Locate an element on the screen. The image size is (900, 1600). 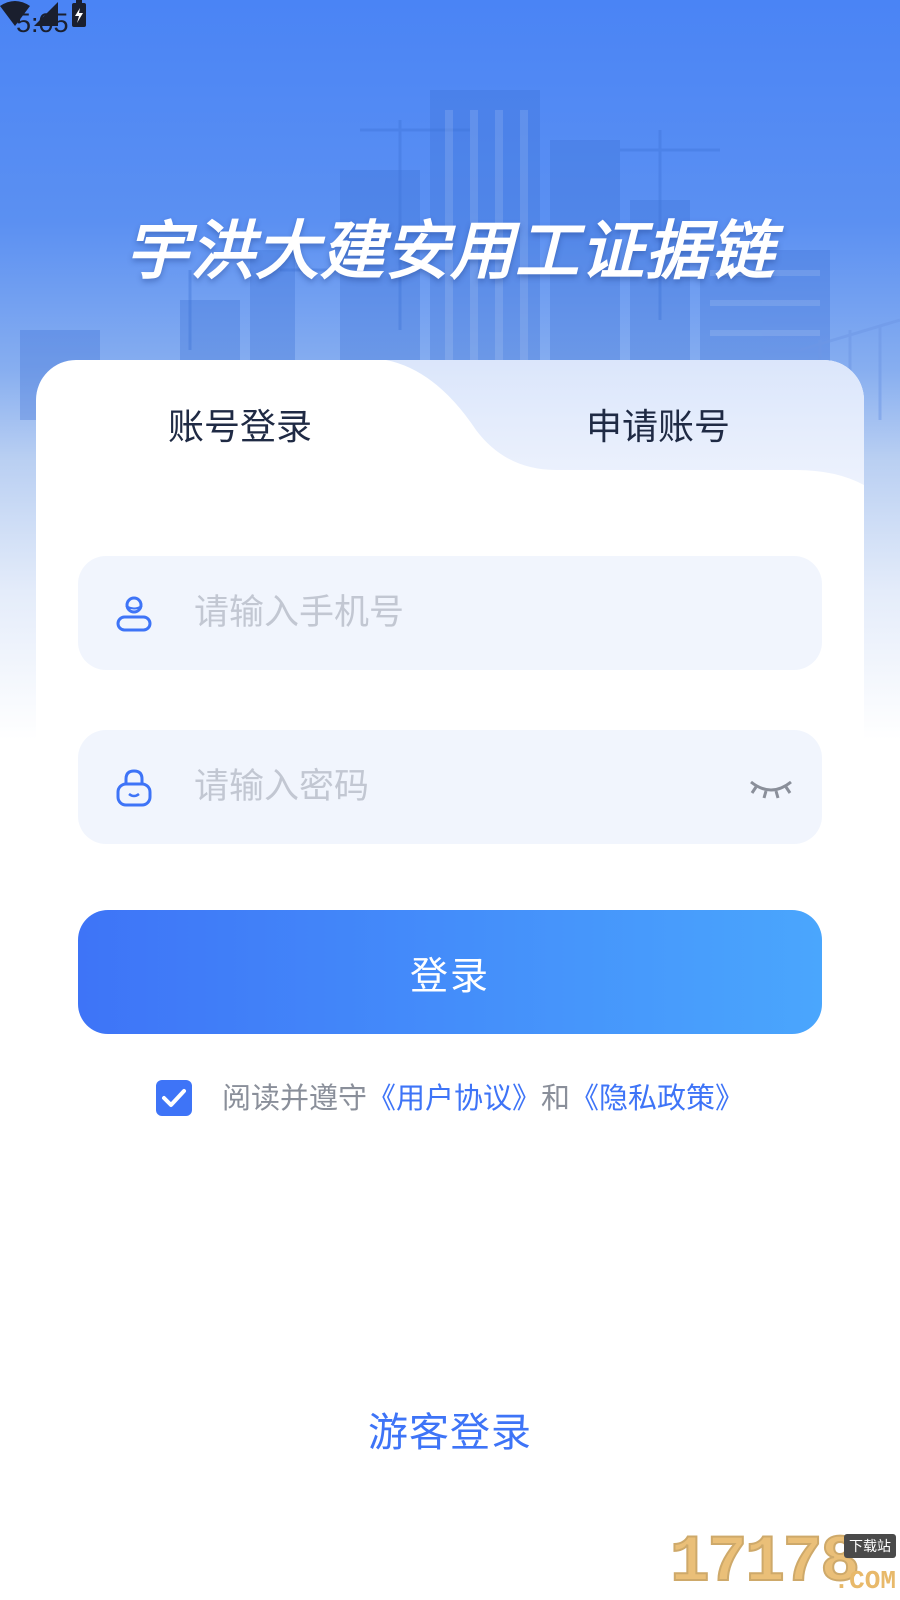
site-watermark: 17178 下载站 .COM is located at coordinates (784, 1562).